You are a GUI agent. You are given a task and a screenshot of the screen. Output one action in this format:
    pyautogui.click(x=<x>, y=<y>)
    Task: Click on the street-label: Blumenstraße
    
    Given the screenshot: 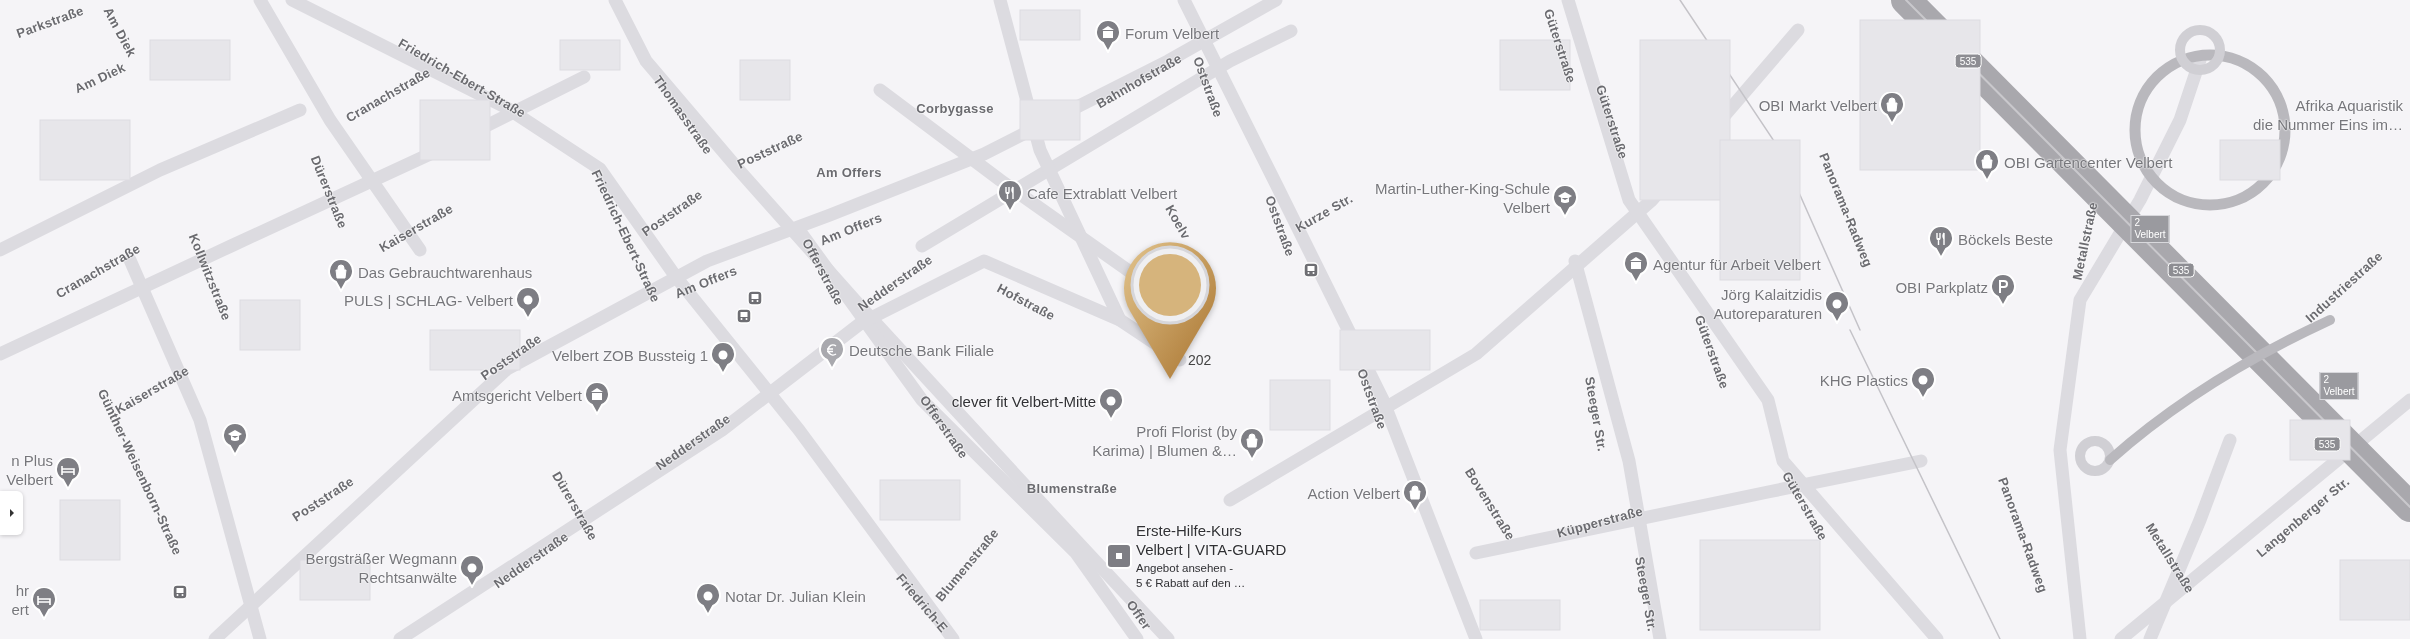 What is the action you would take?
    pyautogui.click(x=1072, y=488)
    